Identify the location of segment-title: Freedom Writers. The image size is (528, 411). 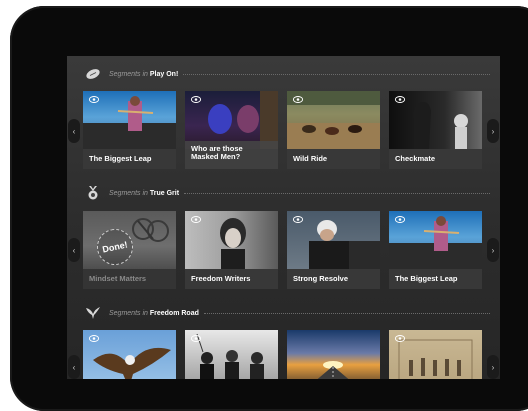
(231, 279).